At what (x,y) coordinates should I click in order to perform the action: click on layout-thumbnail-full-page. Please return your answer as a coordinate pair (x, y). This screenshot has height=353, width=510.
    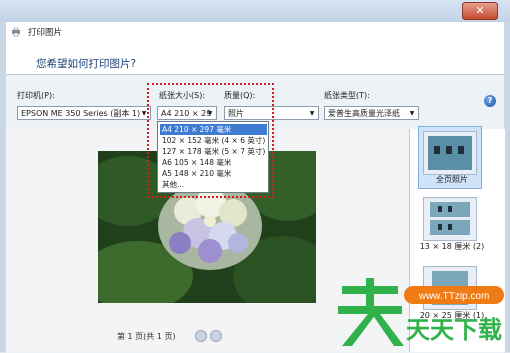
    Looking at the image, I should click on (450, 153).